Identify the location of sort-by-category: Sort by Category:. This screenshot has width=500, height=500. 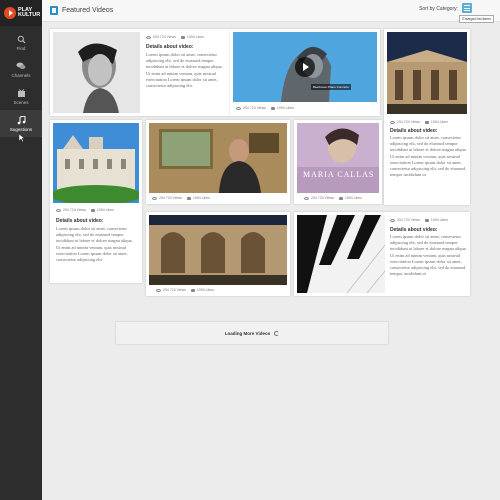
(438, 9).